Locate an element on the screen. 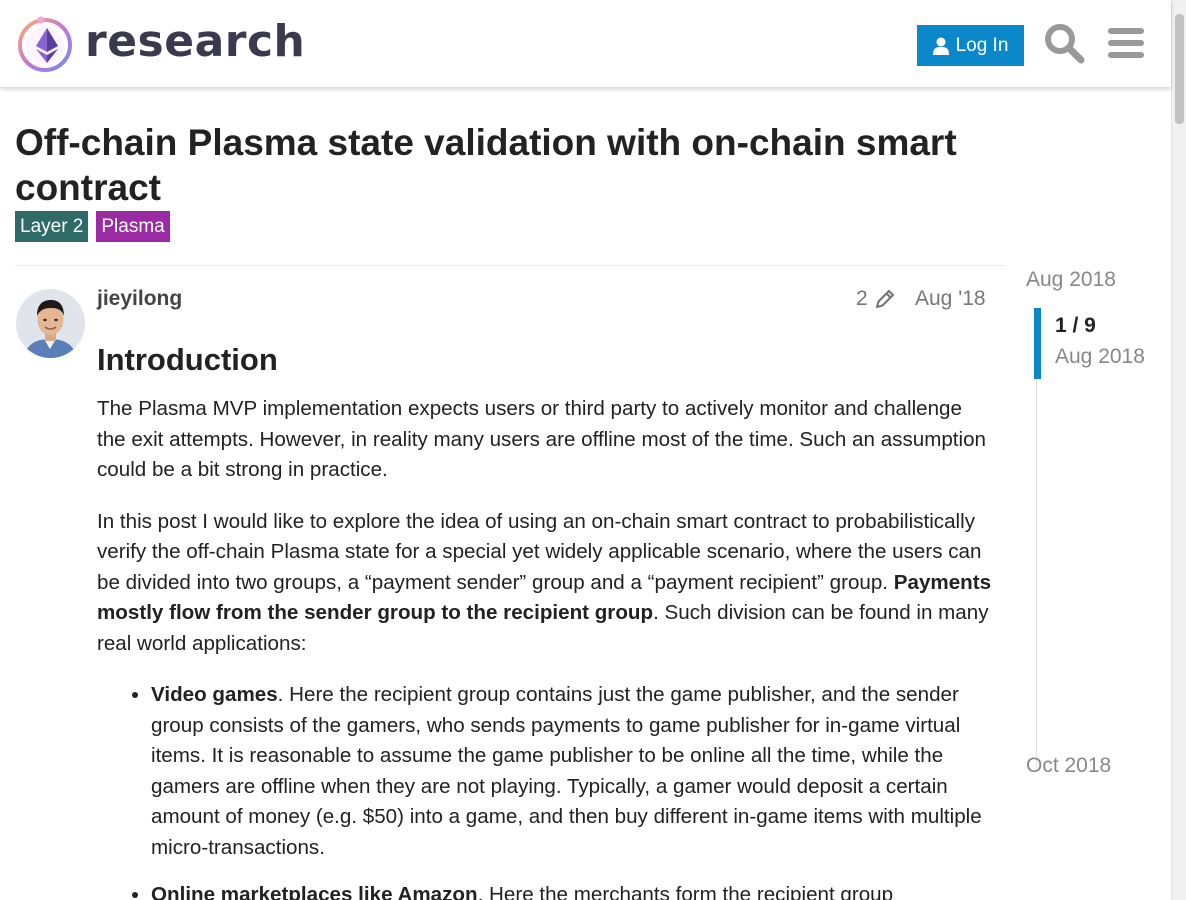 The height and width of the screenshot is (900, 1186). site-name: research is located at coordinates (195, 41).